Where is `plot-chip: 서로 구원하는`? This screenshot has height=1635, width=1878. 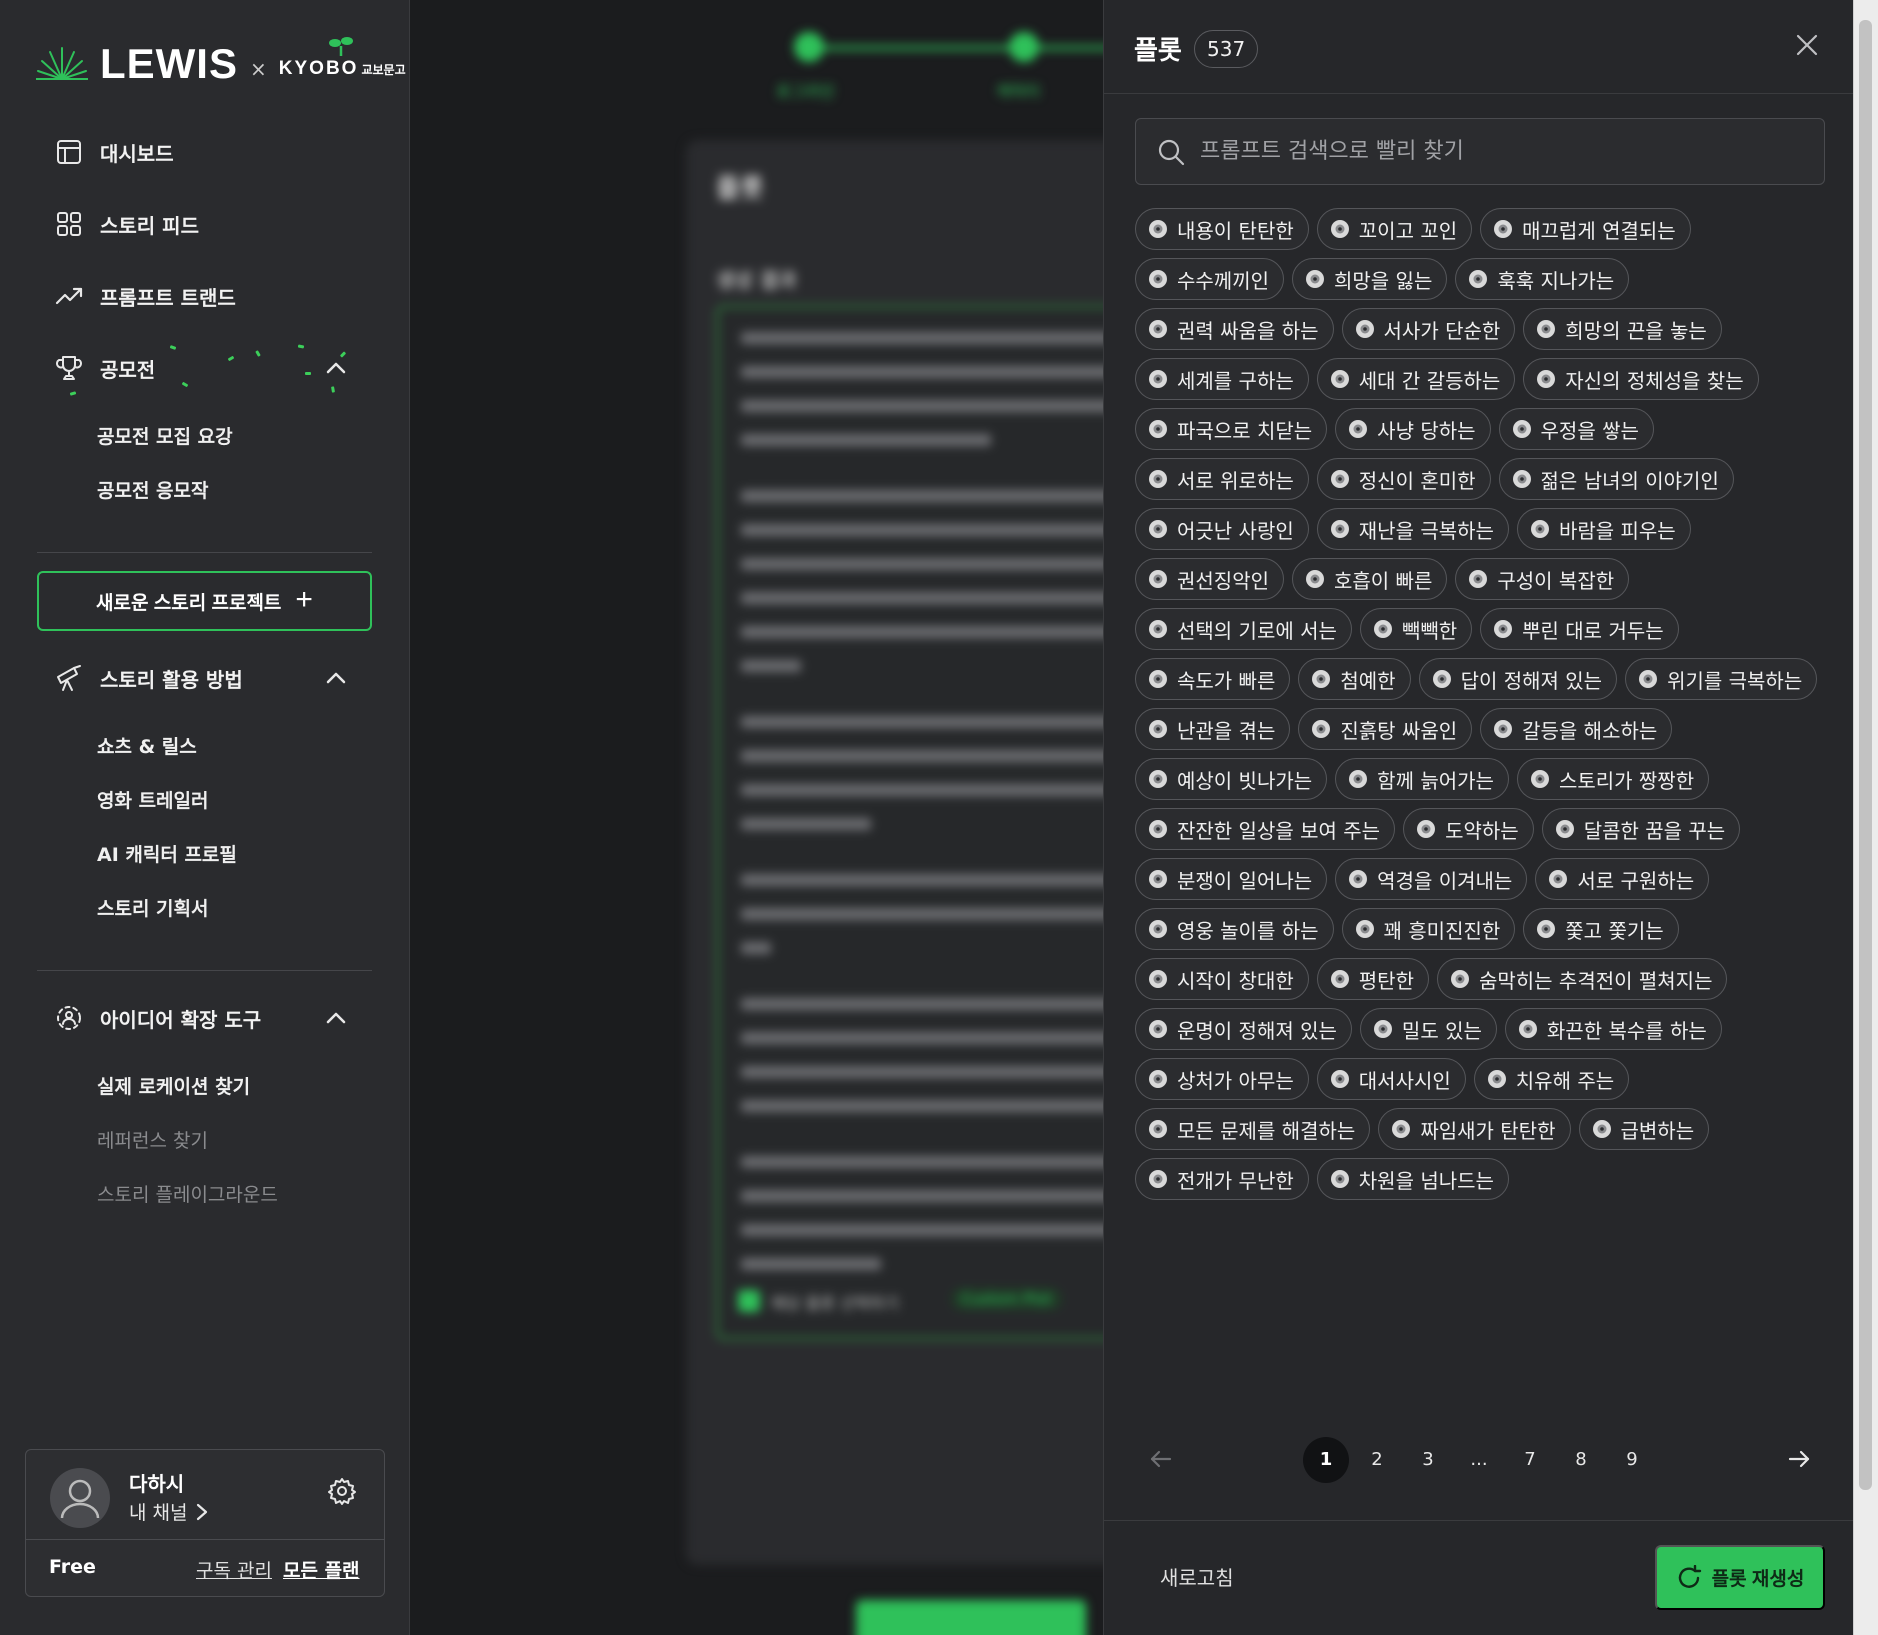 plot-chip: 서로 구원하는 is located at coordinates (1622, 879).